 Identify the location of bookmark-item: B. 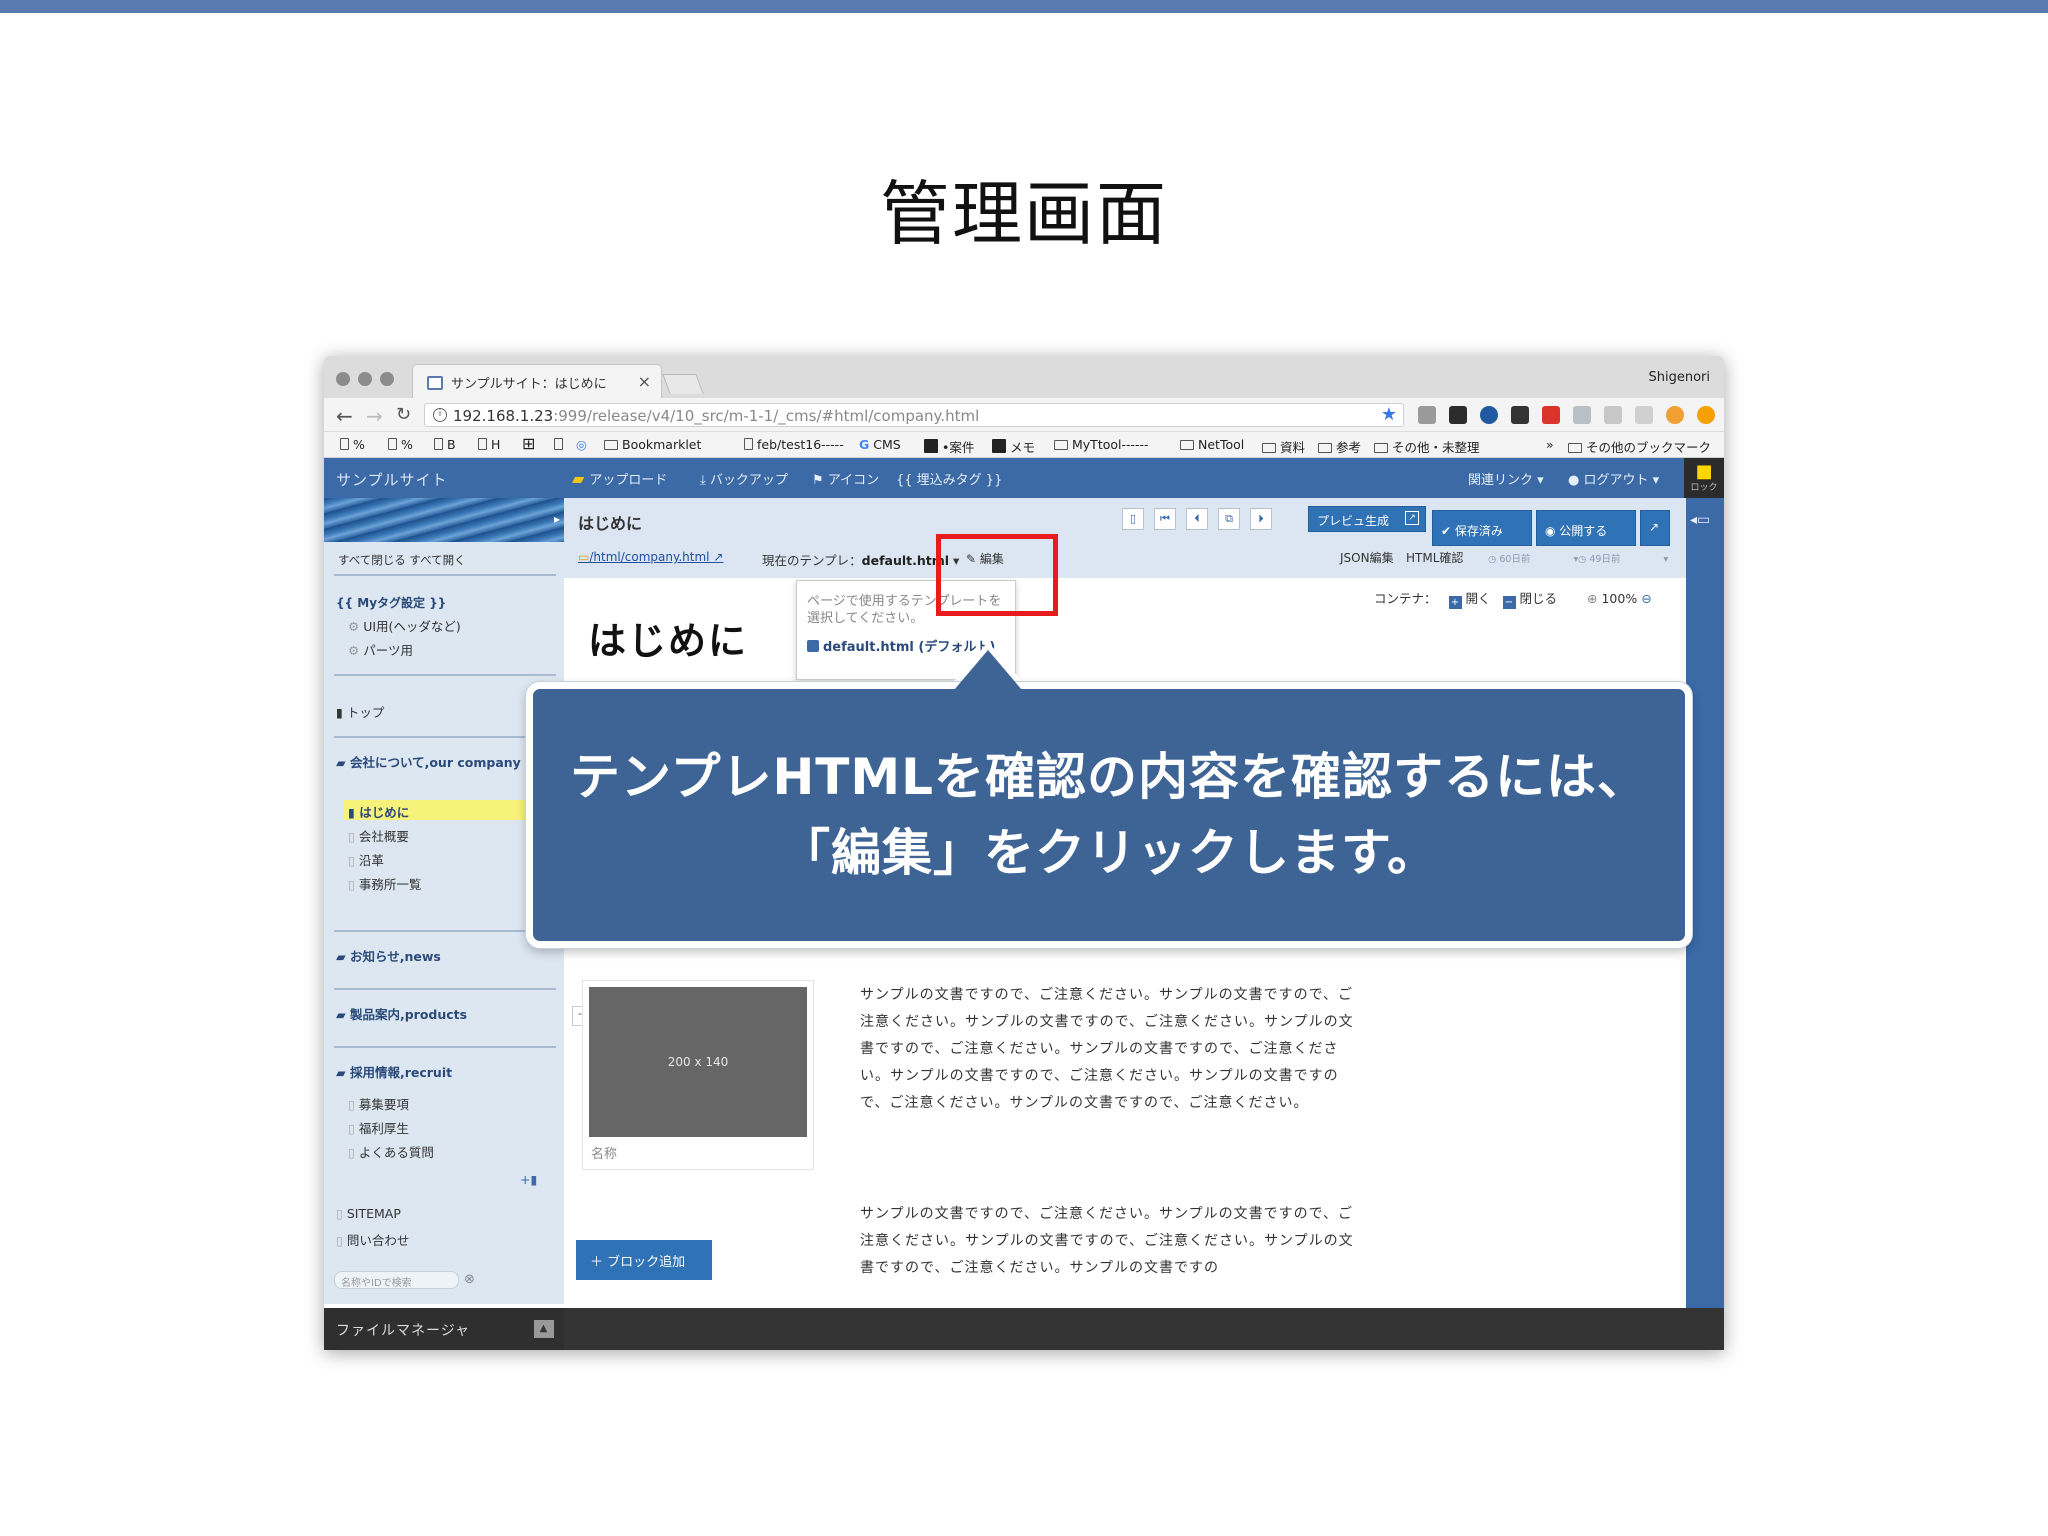
(445, 444).